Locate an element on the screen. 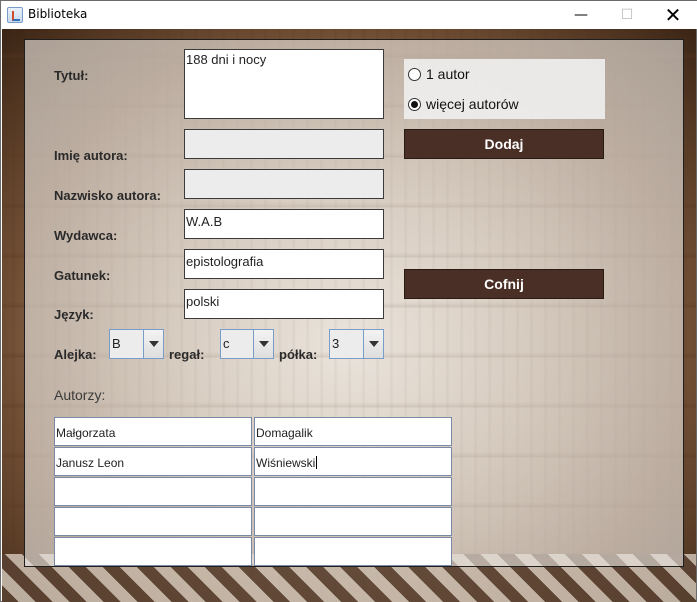 Image resolution: width=697 pixels, height=602 pixels. text-caret is located at coordinates (317, 462).